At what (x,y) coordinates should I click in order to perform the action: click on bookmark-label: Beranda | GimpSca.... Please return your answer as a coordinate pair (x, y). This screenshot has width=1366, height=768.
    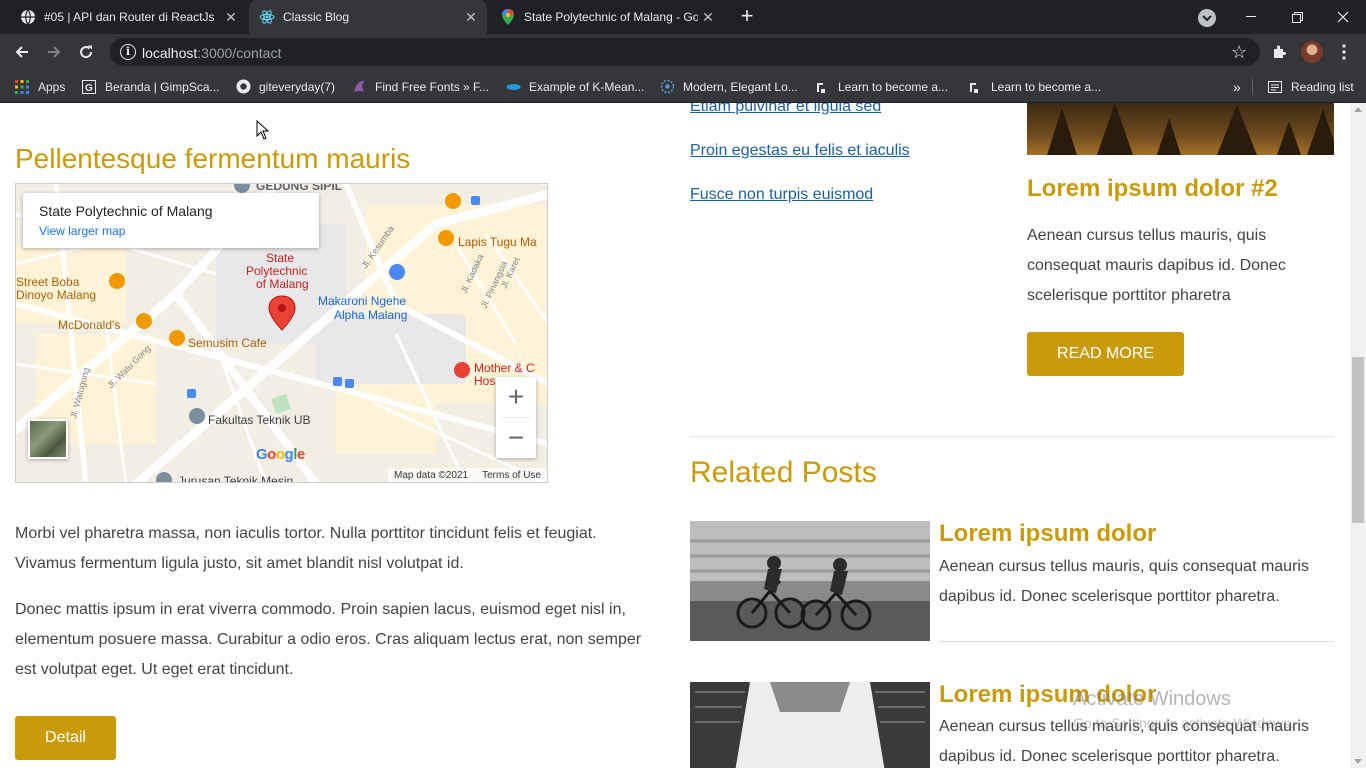
    Looking at the image, I should click on (162, 86).